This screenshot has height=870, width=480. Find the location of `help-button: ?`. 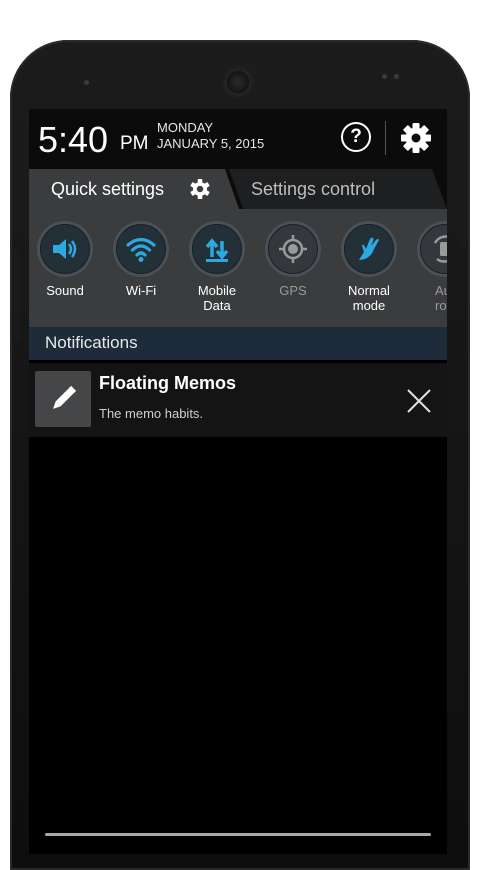

help-button: ? is located at coordinates (356, 137).